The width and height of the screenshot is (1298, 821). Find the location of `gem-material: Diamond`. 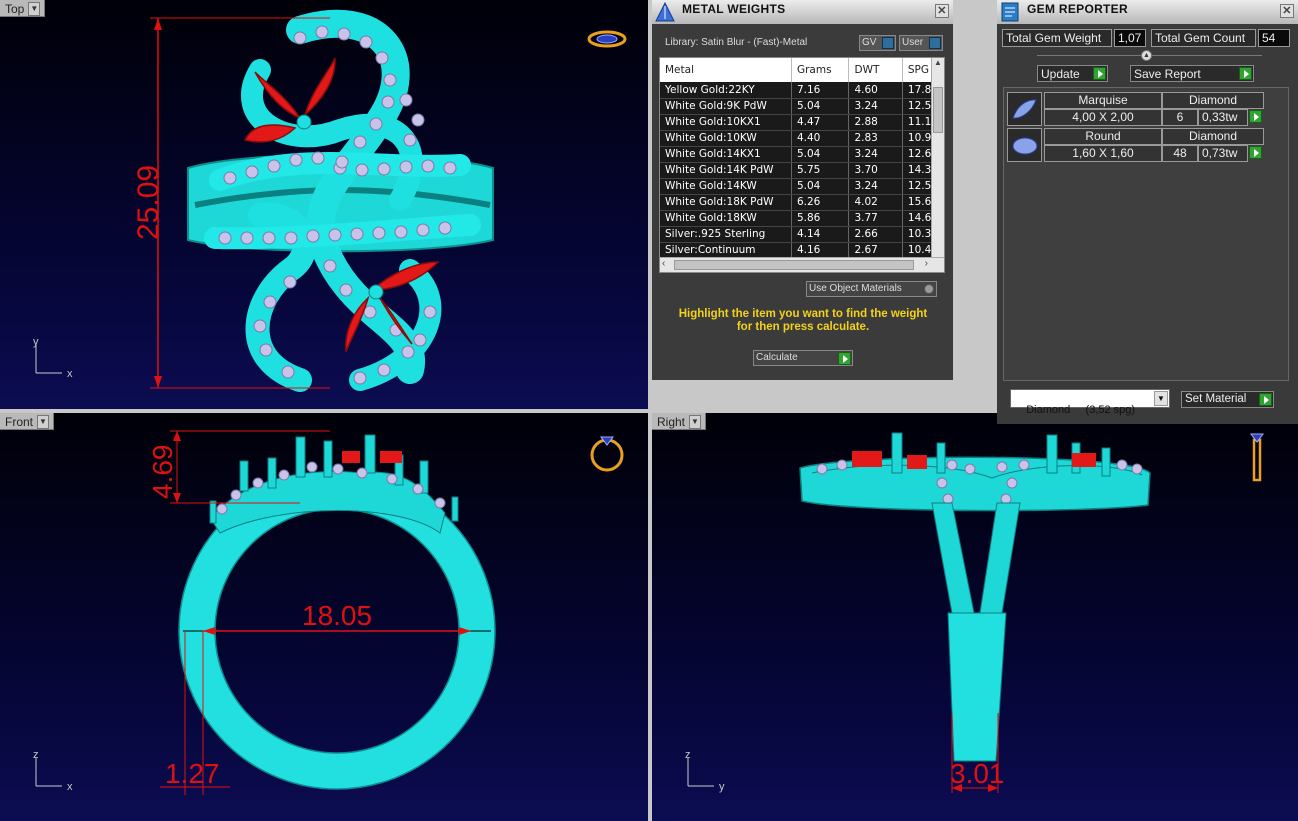

gem-material: Diamond is located at coordinates (1213, 100).